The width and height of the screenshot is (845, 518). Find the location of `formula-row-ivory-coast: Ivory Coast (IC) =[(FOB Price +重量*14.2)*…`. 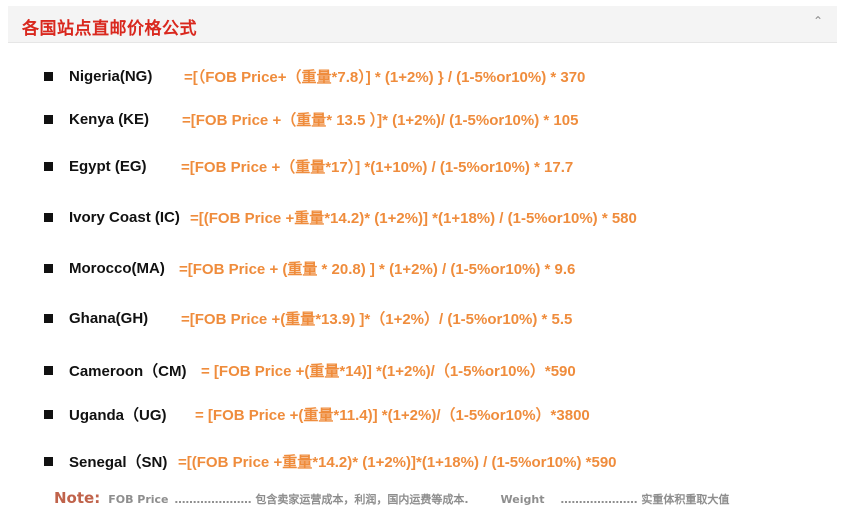

formula-row-ivory-coast: Ivory Coast (IC) =[(FOB Price +重量*14.2)*… is located at coordinates (340, 217).